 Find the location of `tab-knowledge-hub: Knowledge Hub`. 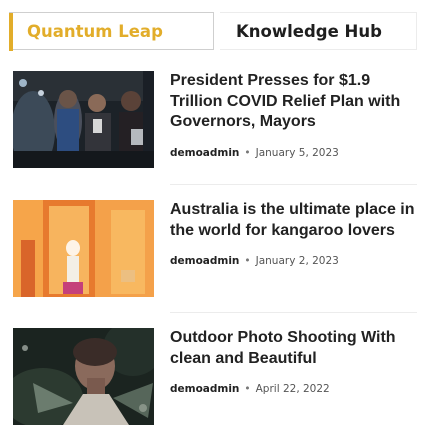

tab-knowledge-hub: Knowledge Hub is located at coordinates (318, 31).